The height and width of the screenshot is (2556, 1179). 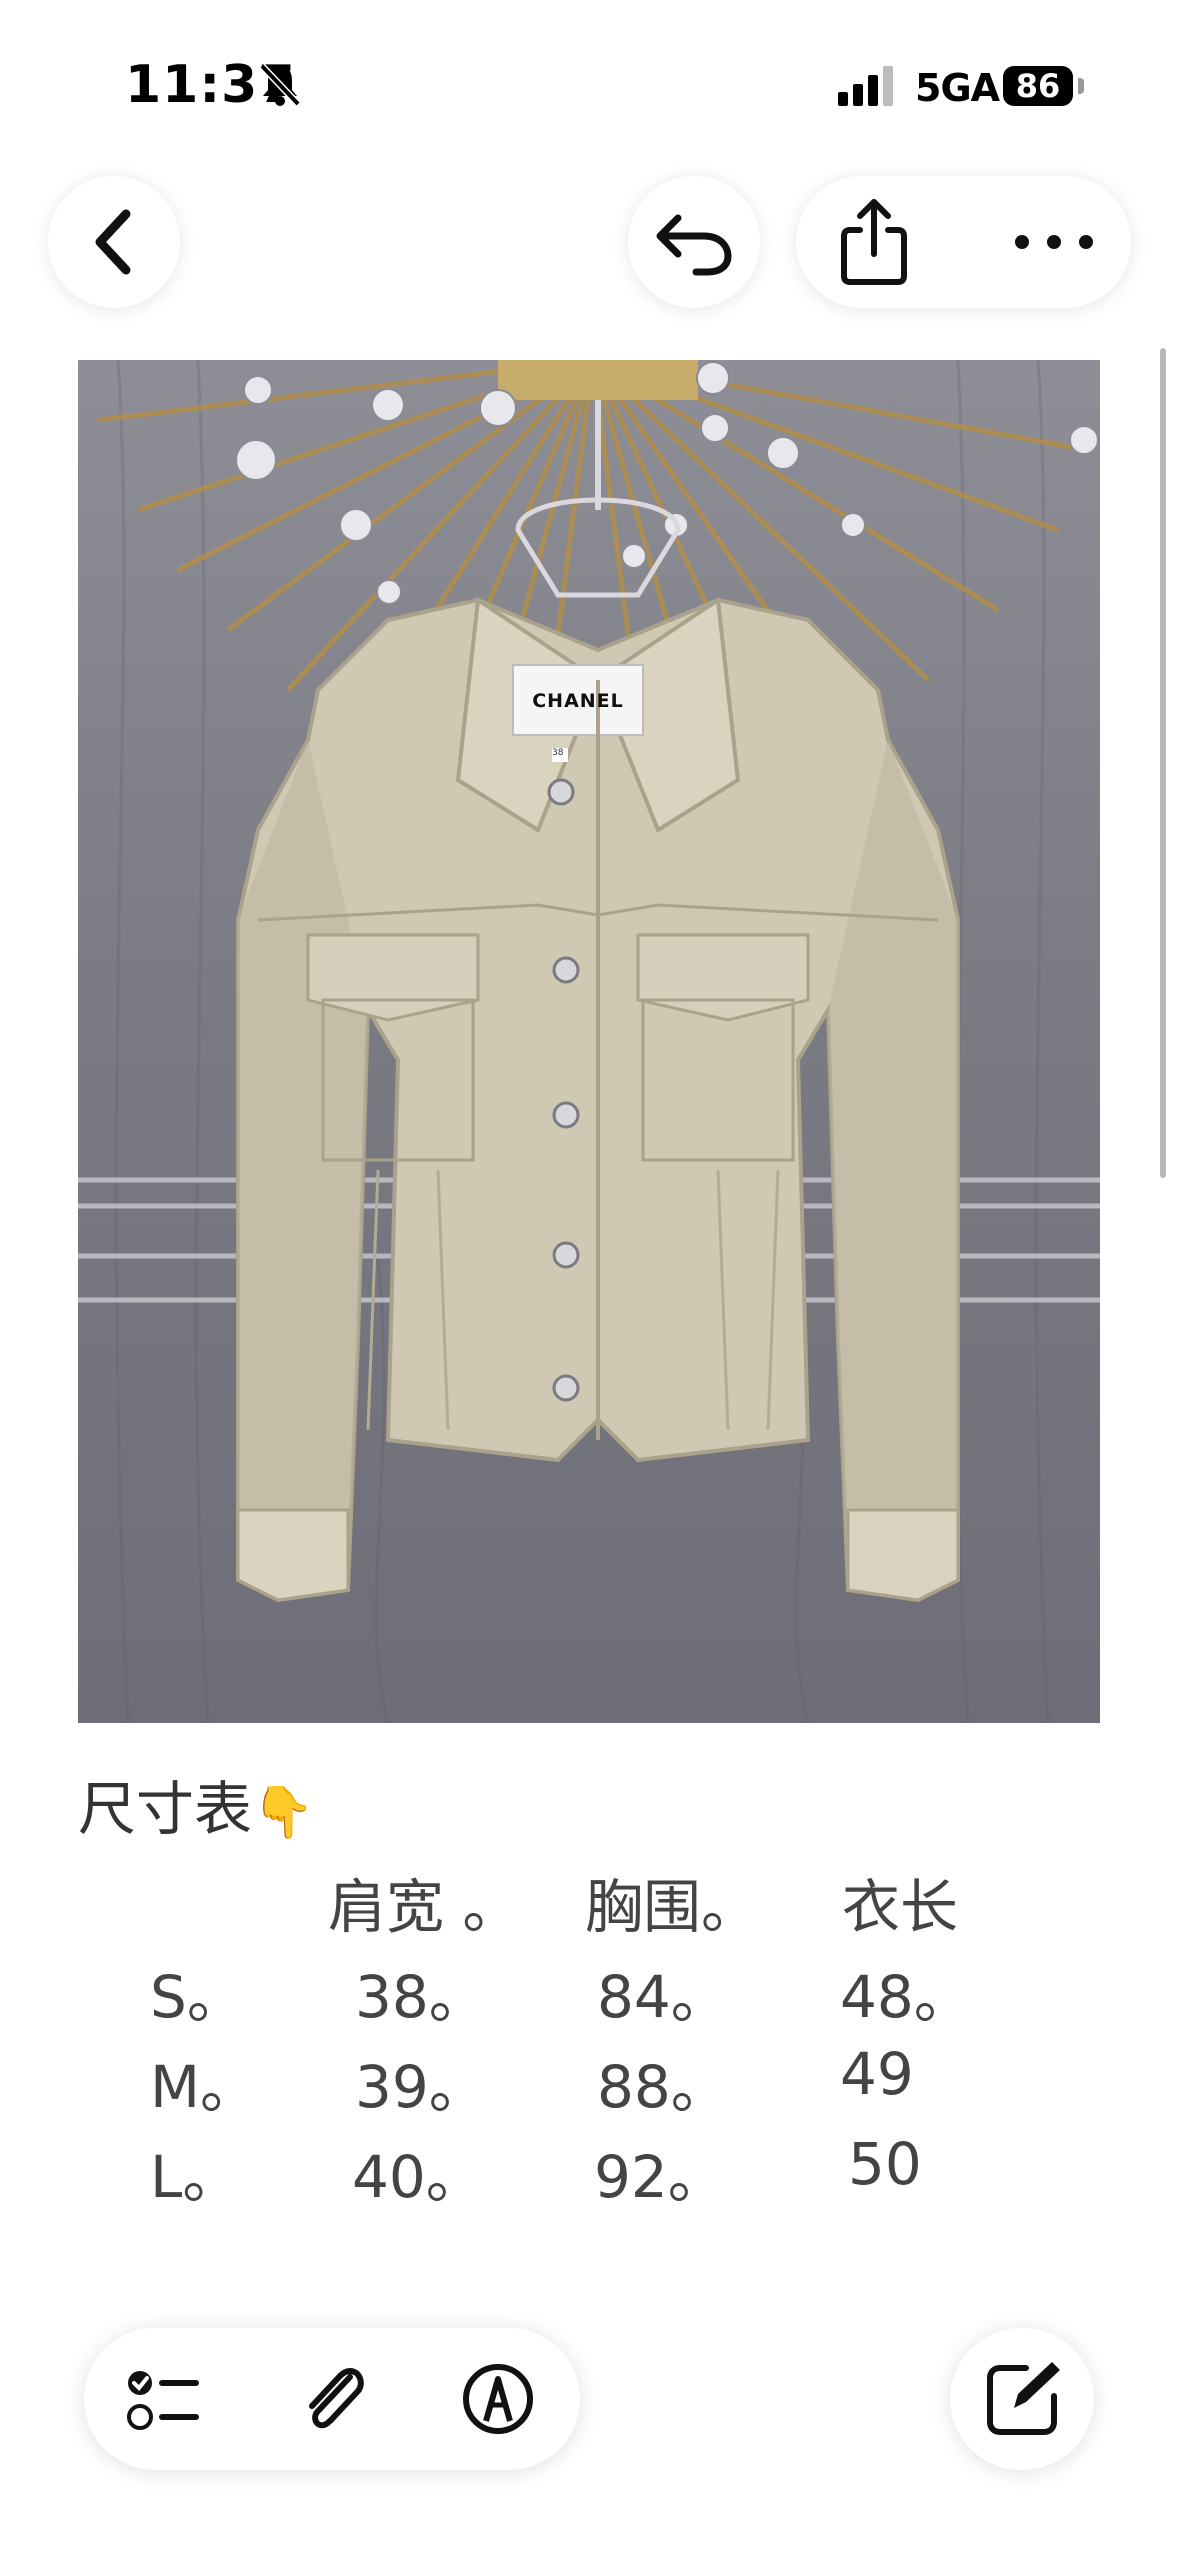 What do you see at coordinates (694, 245) in the screenshot?
I see `undo-icon` at bounding box center [694, 245].